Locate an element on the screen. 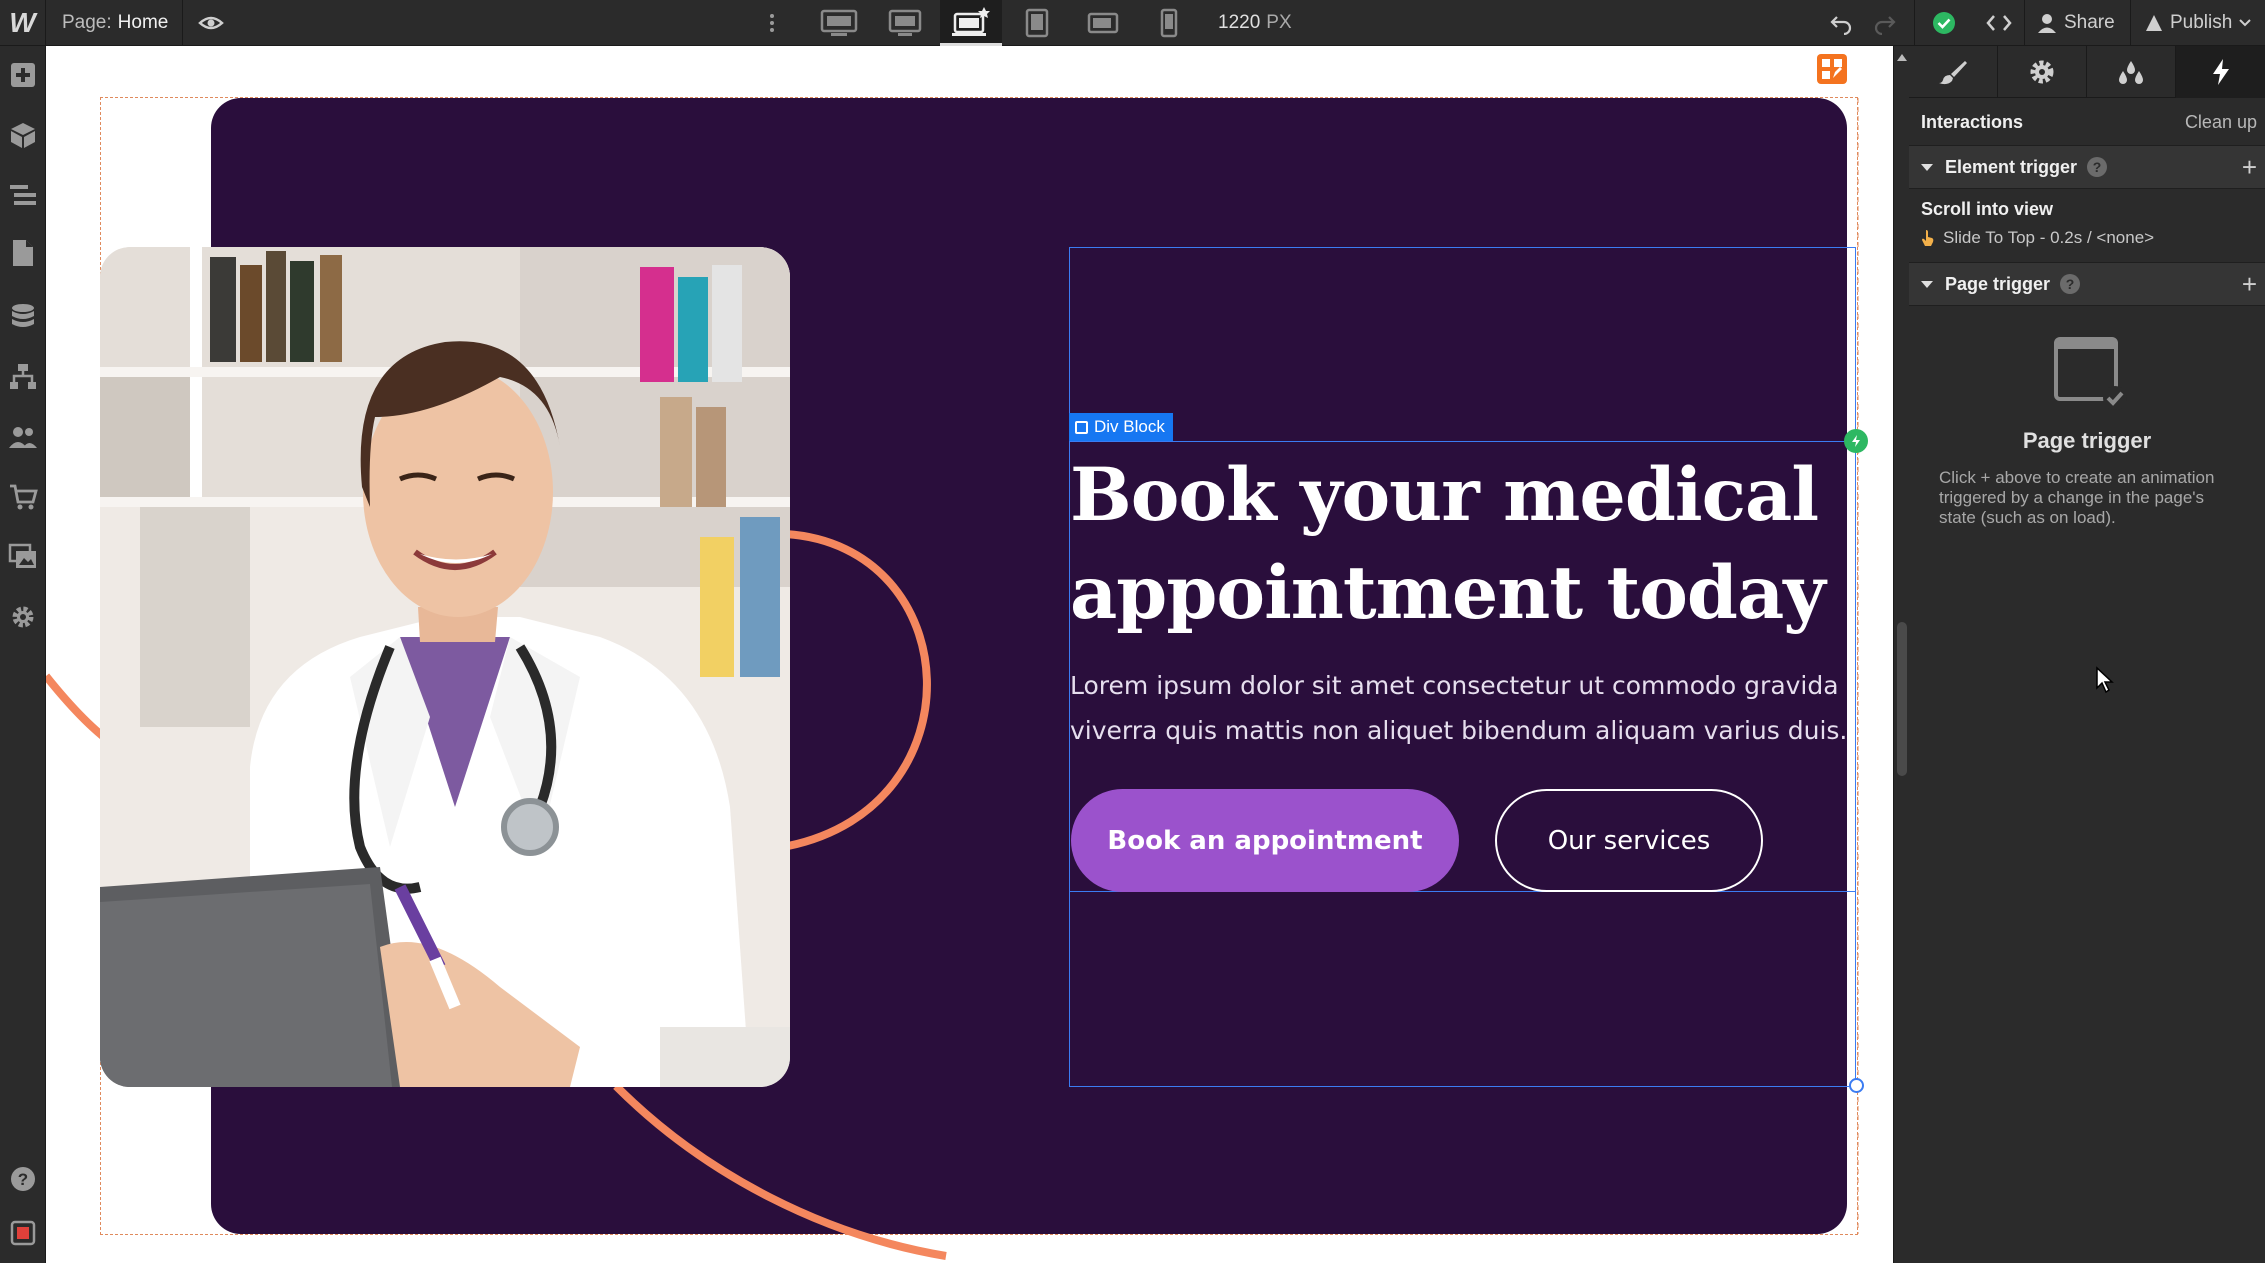 This screenshot has width=2265, height=1263. page-selector: Page: Home is located at coordinates (115, 23).